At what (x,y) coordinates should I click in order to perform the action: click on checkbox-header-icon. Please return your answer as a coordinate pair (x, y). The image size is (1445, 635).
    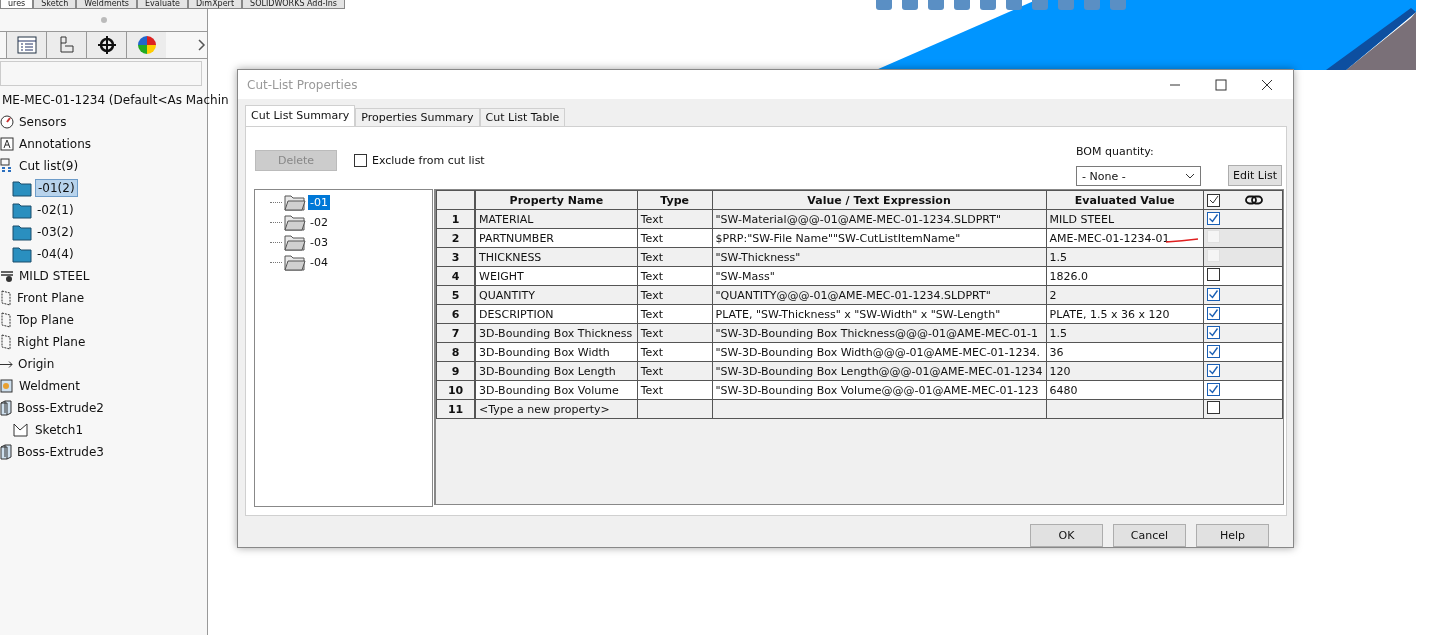
    Looking at the image, I should click on (1213, 200).